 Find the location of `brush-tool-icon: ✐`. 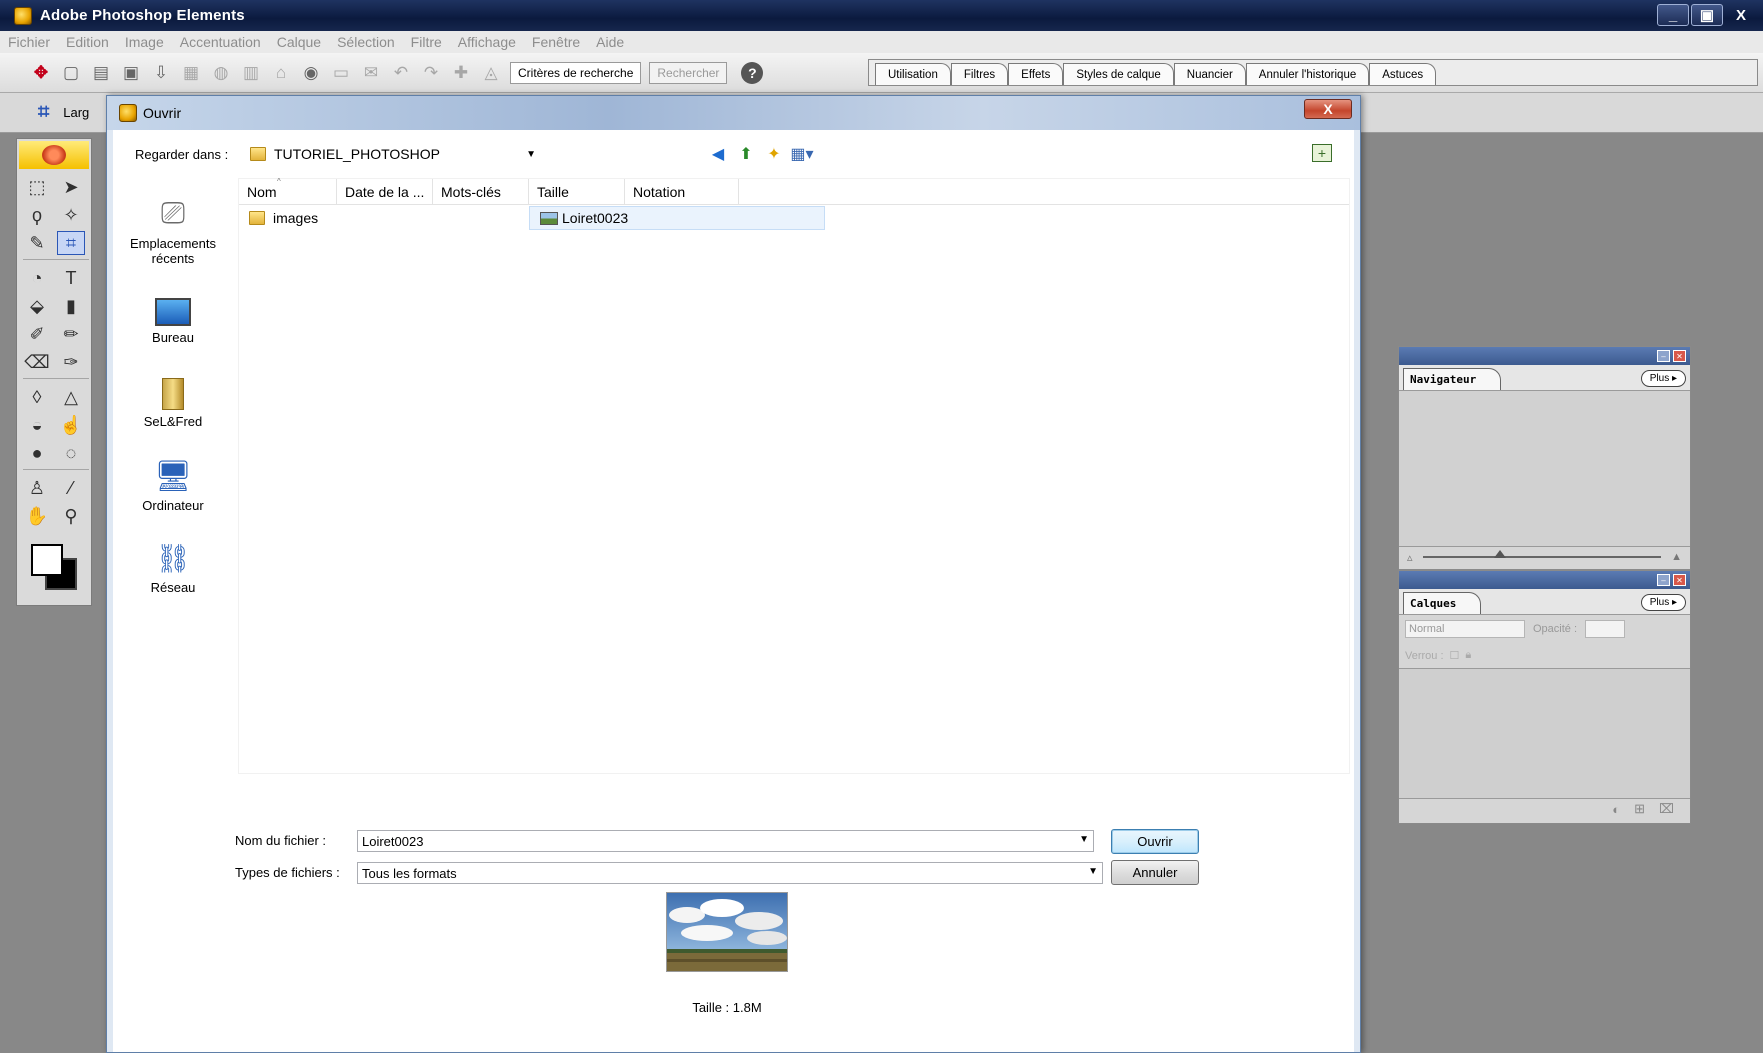

brush-tool-icon: ✐ is located at coordinates (37, 334).